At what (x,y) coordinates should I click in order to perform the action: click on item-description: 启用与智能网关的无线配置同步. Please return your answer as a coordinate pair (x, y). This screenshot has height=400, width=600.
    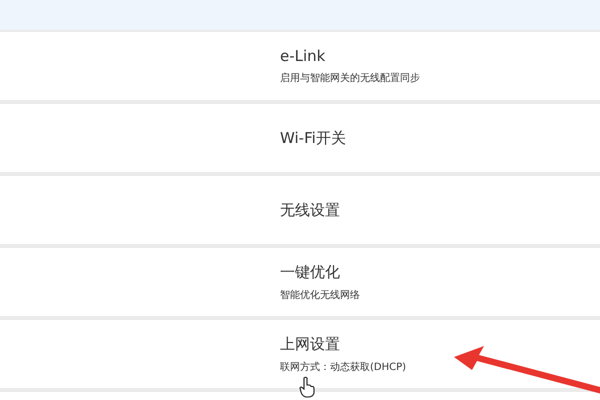
    Looking at the image, I should click on (350, 78).